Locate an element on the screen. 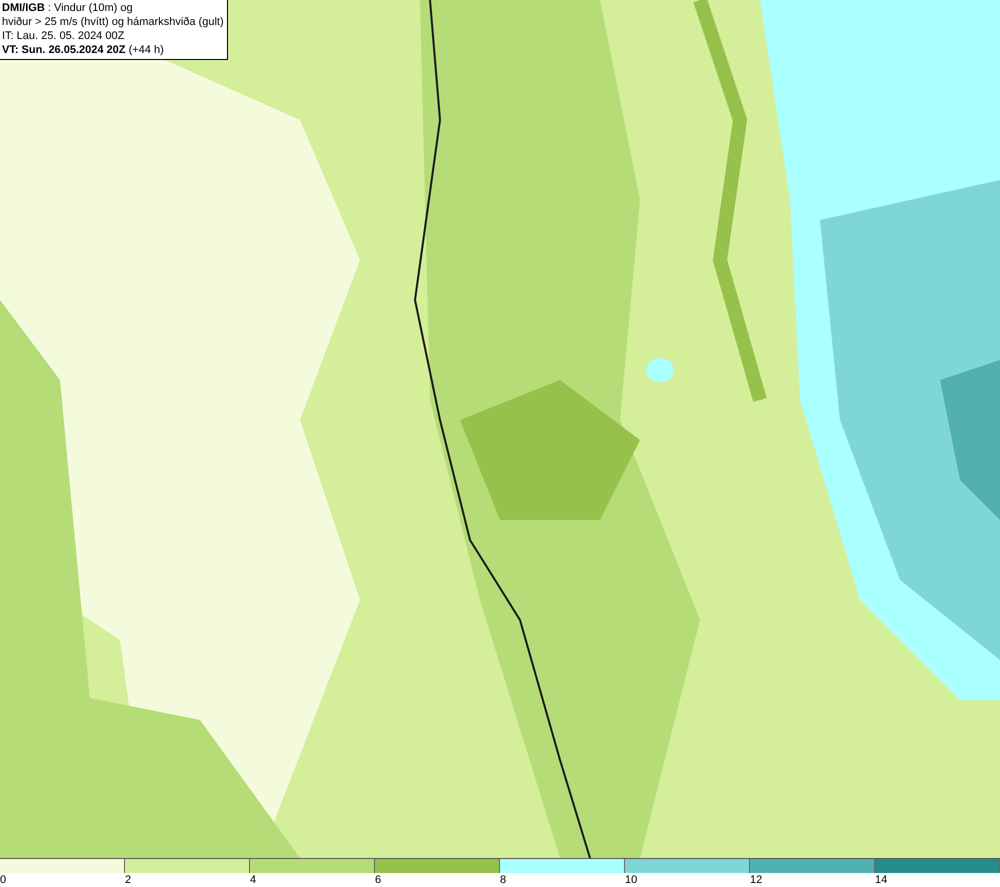 Image resolution: width=1000 pixels, height=887 pixels. legend-tick-label: 6 is located at coordinates (378, 880).